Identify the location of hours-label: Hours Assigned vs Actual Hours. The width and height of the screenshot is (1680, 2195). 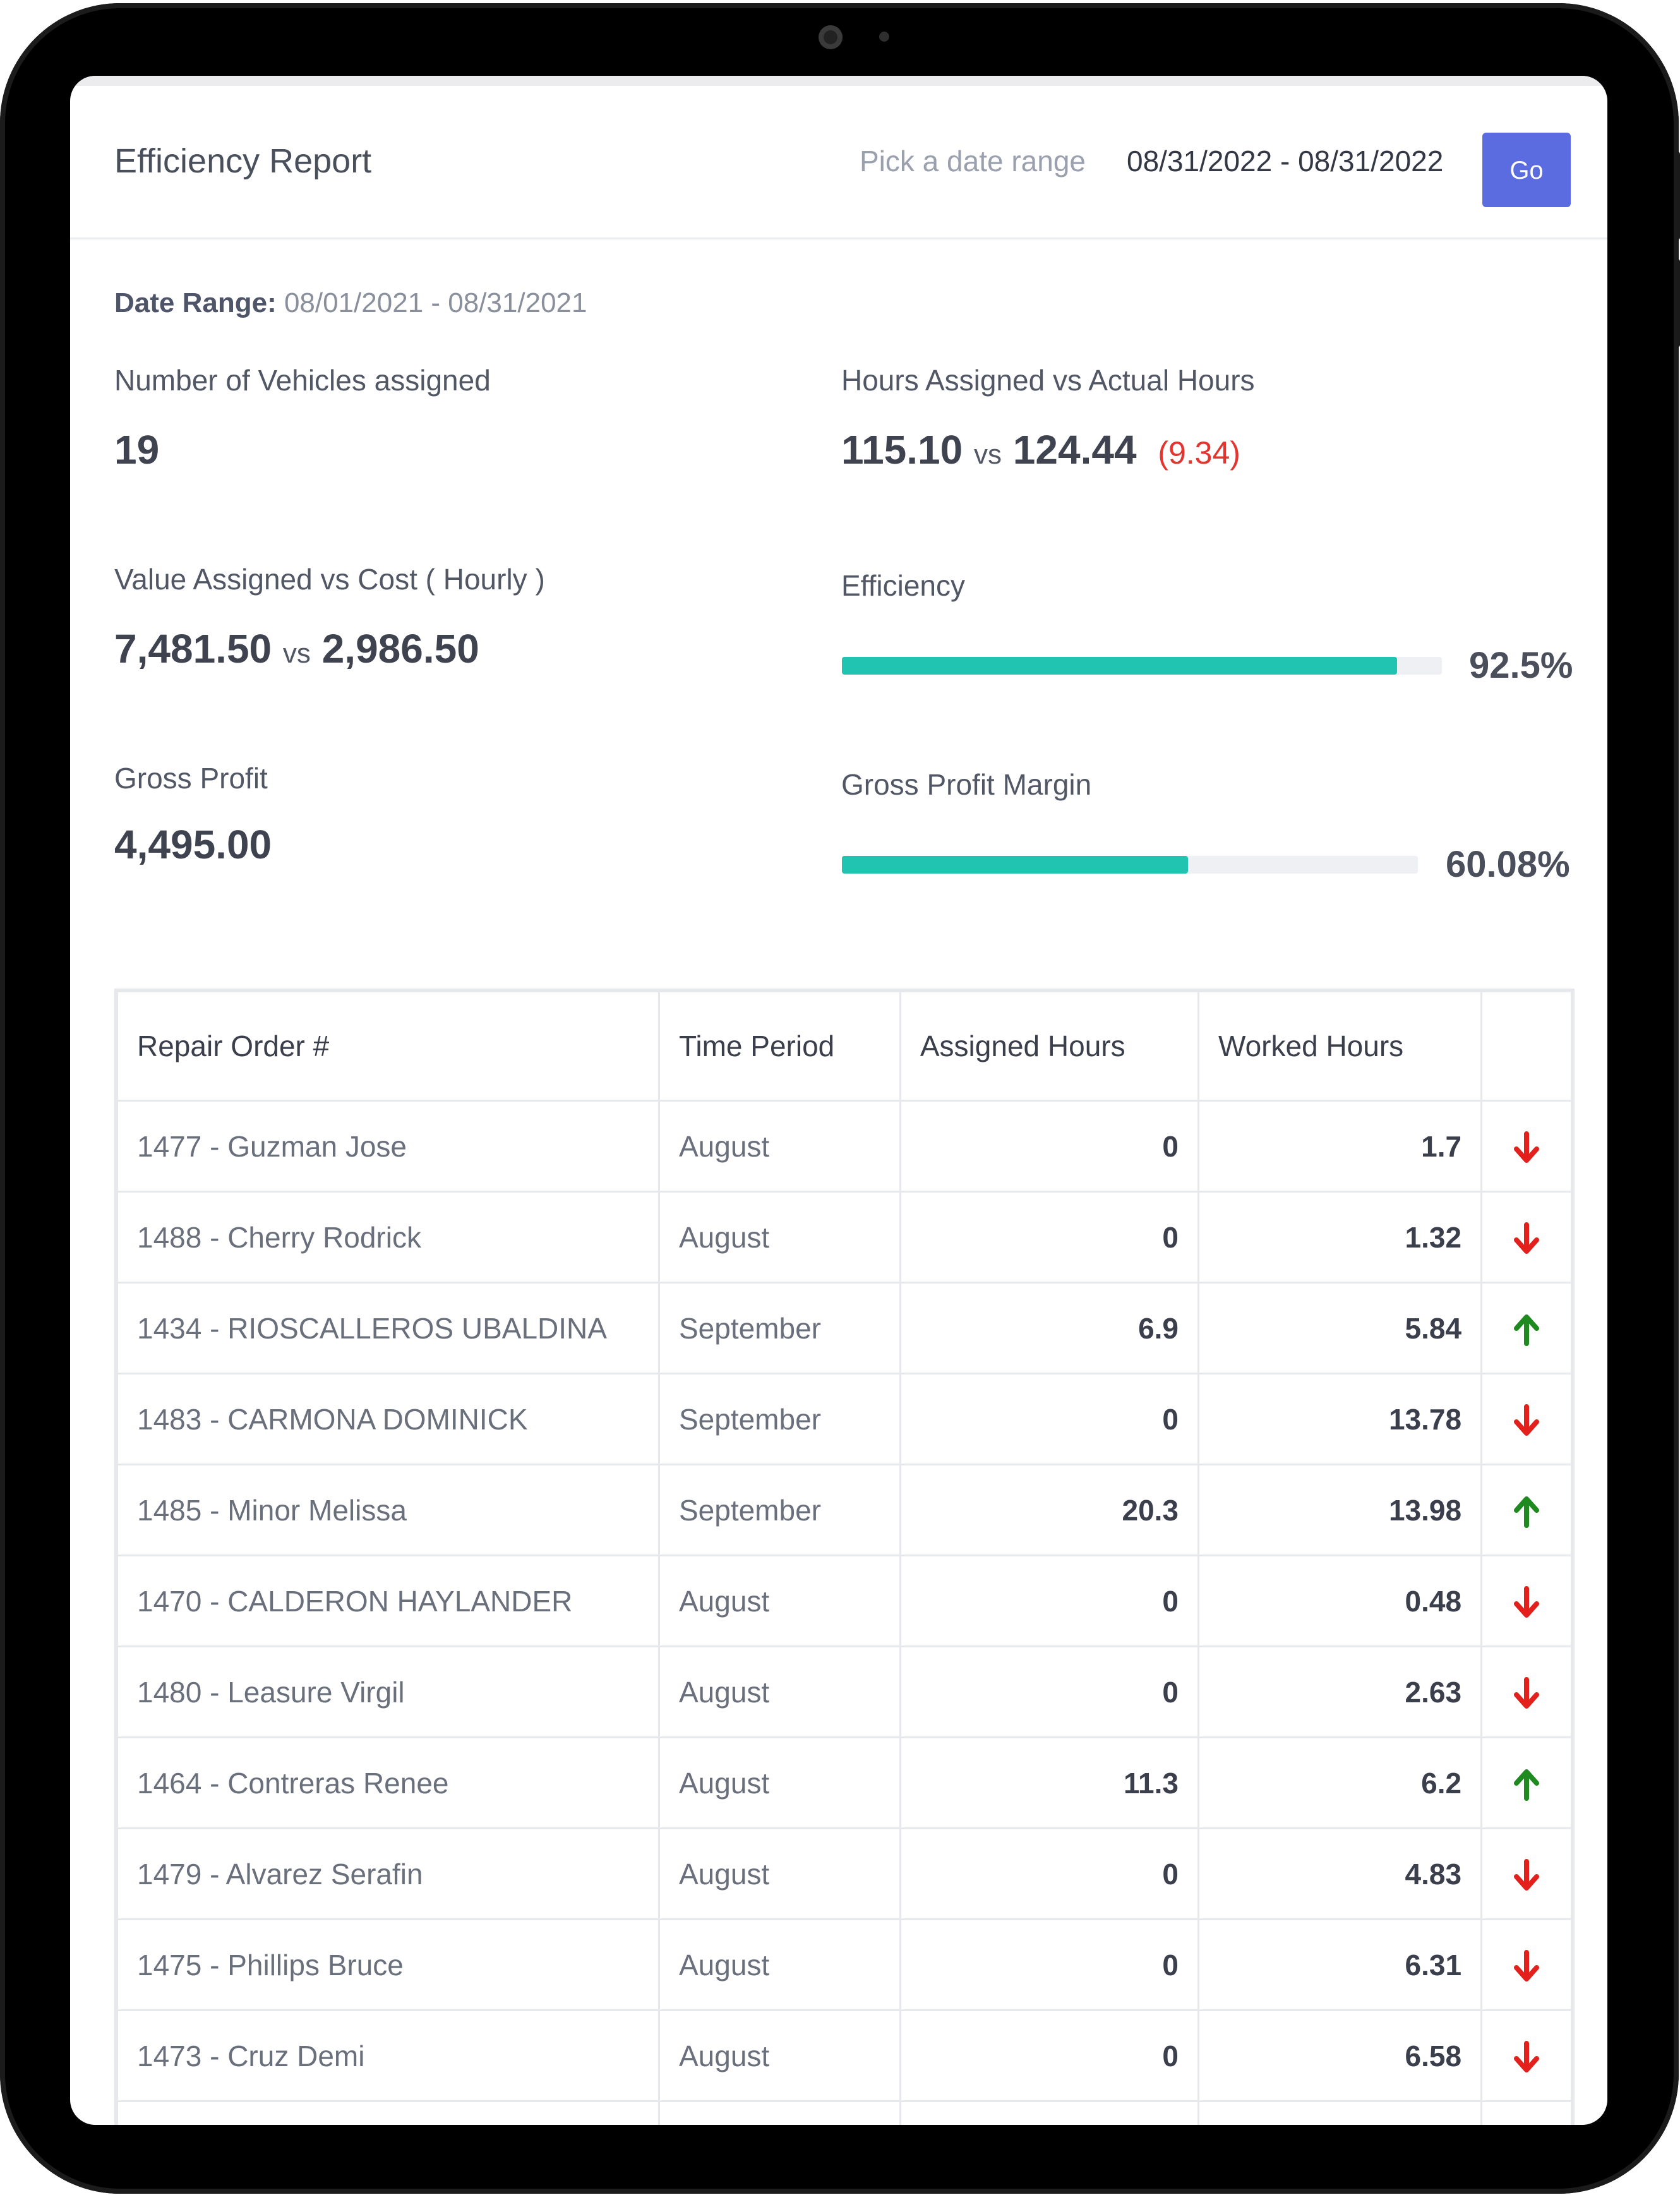
(1048, 380).